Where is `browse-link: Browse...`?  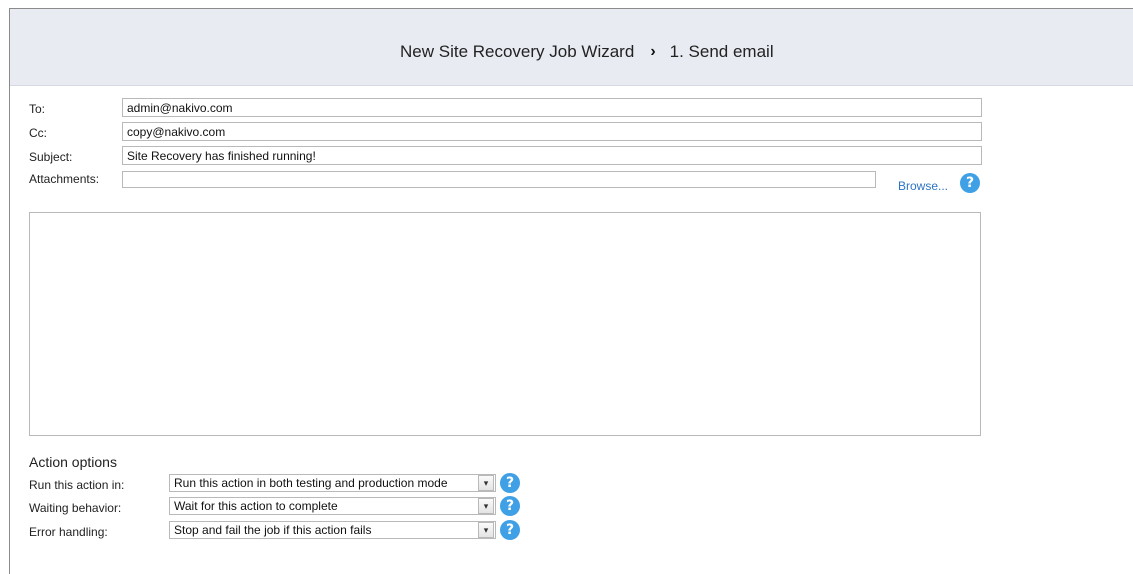 browse-link: Browse... is located at coordinates (923, 186).